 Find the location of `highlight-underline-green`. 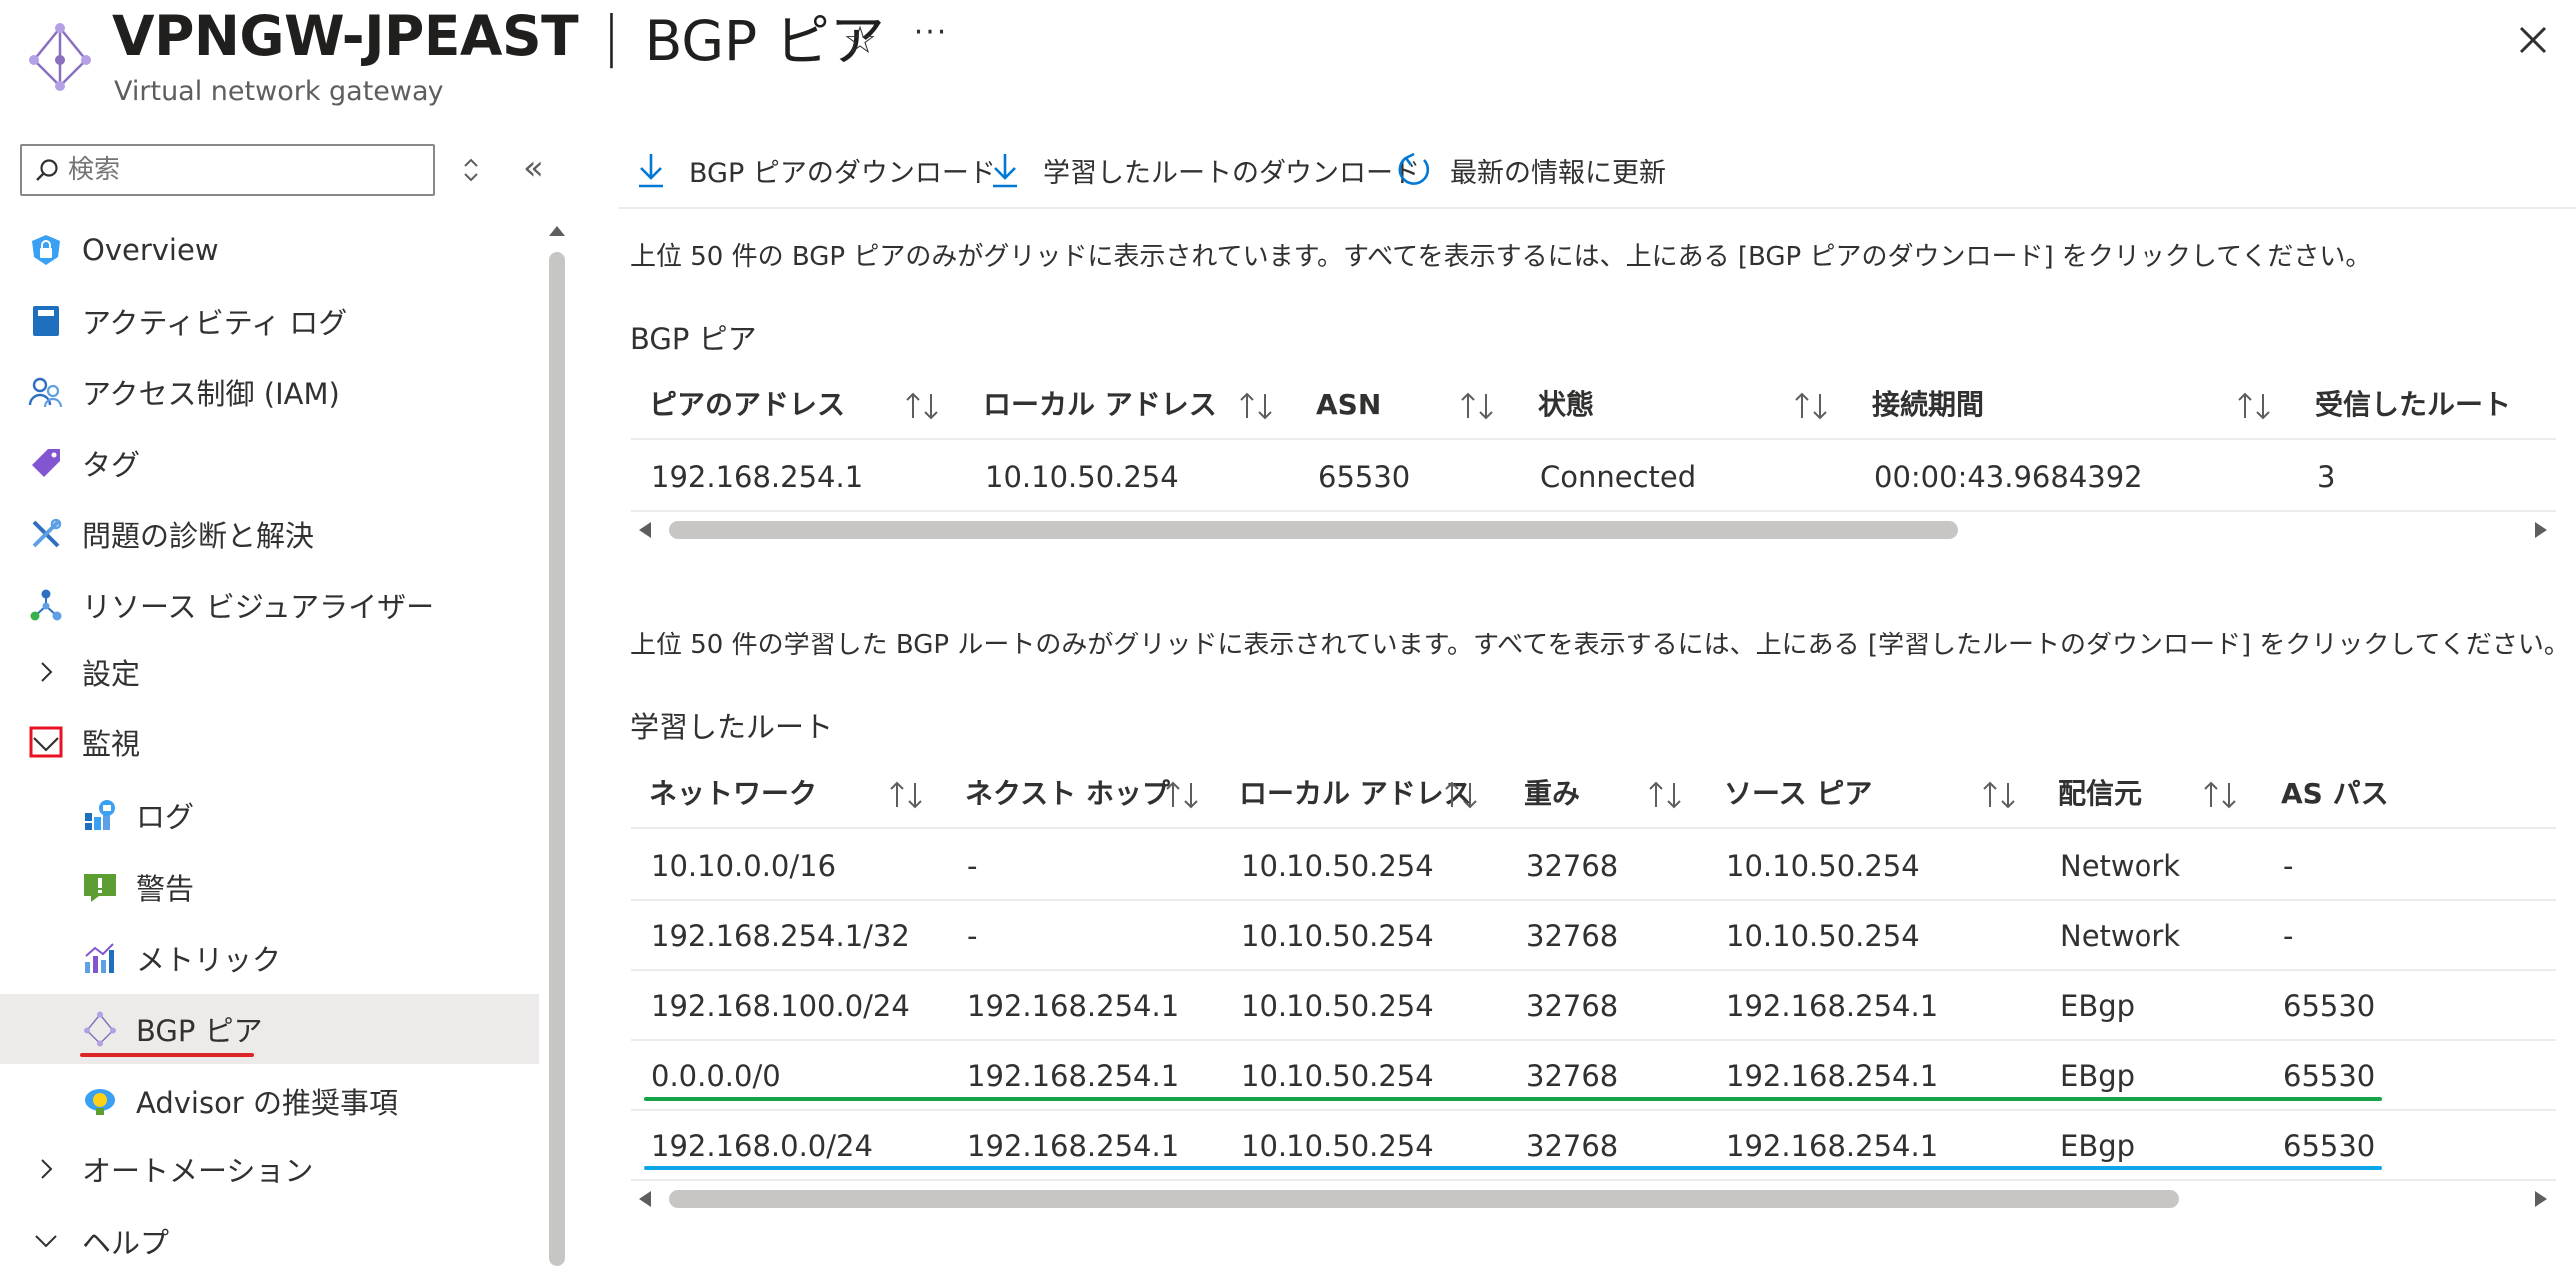

highlight-underline-green is located at coordinates (1513, 1099).